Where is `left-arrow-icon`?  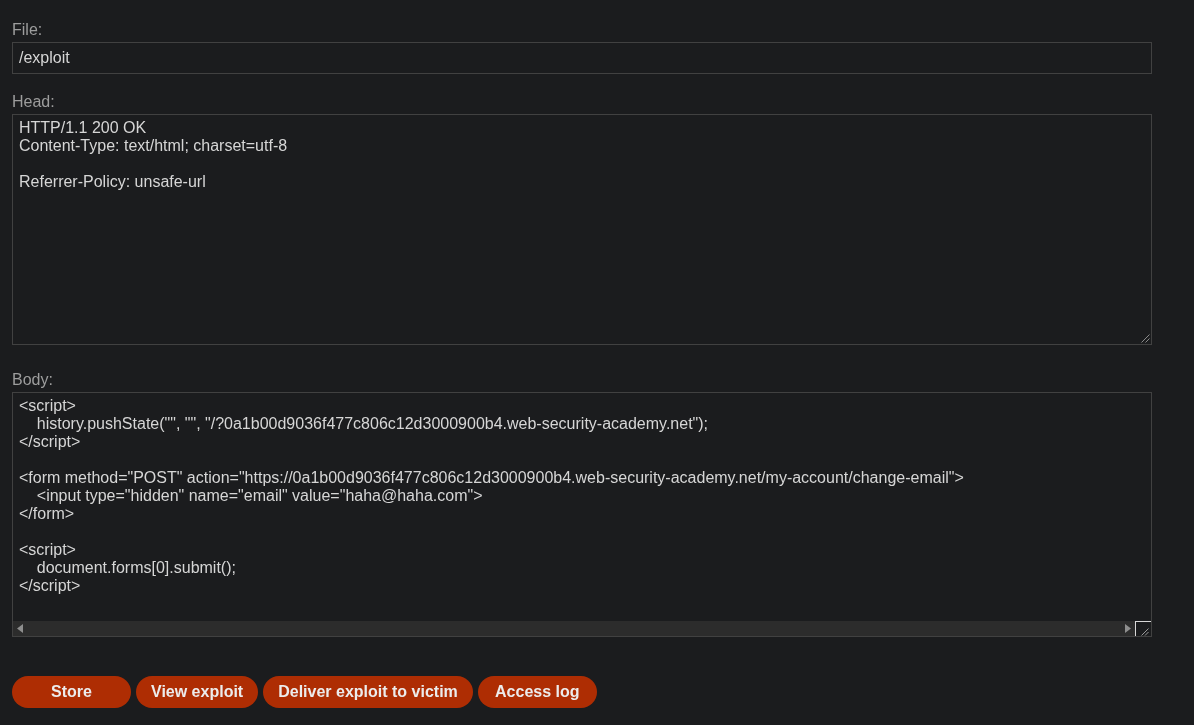
left-arrow-icon is located at coordinates (20, 628).